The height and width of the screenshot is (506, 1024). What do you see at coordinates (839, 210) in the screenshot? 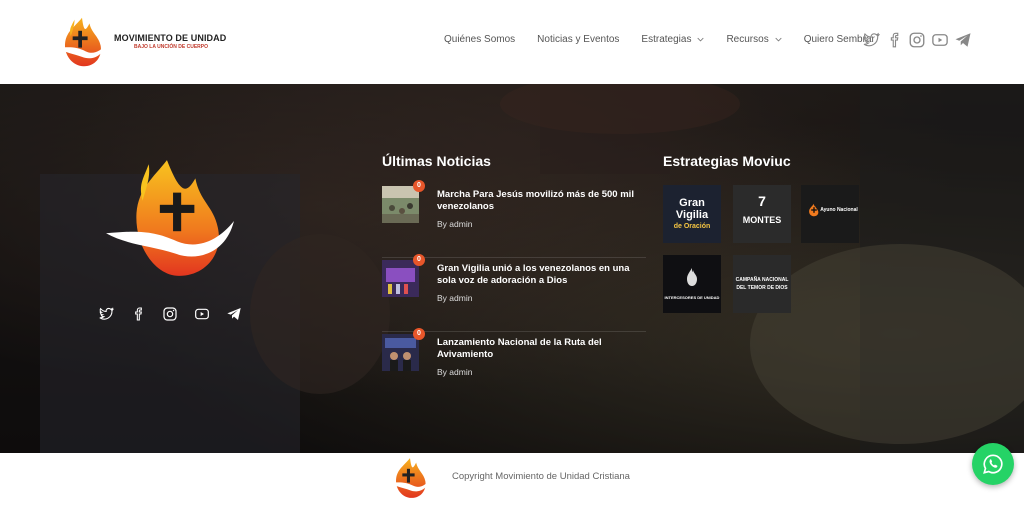
I see `tile-text: Ayuno Nacional` at bounding box center [839, 210].